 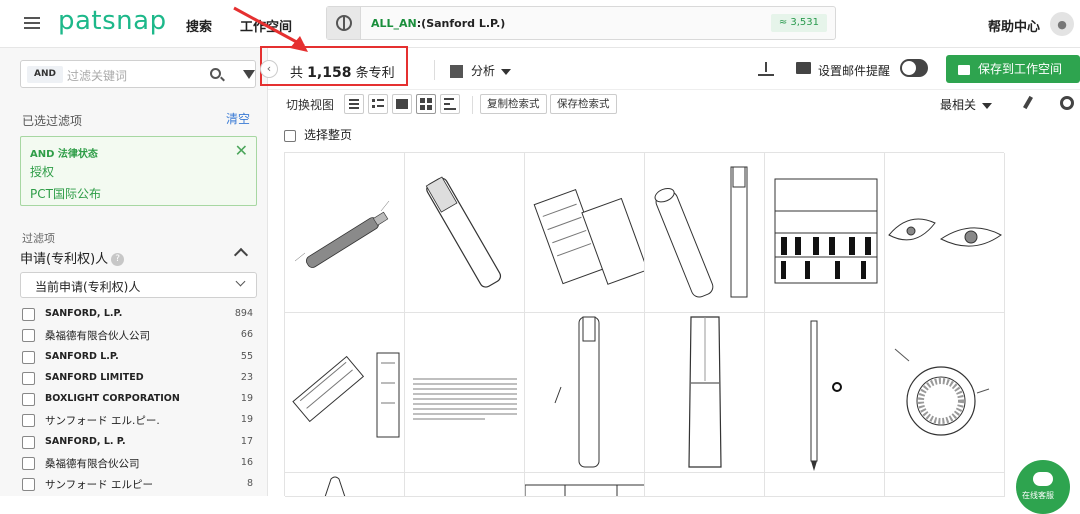 I want to click on email-alert-toggle, so click(x=914, y=68).